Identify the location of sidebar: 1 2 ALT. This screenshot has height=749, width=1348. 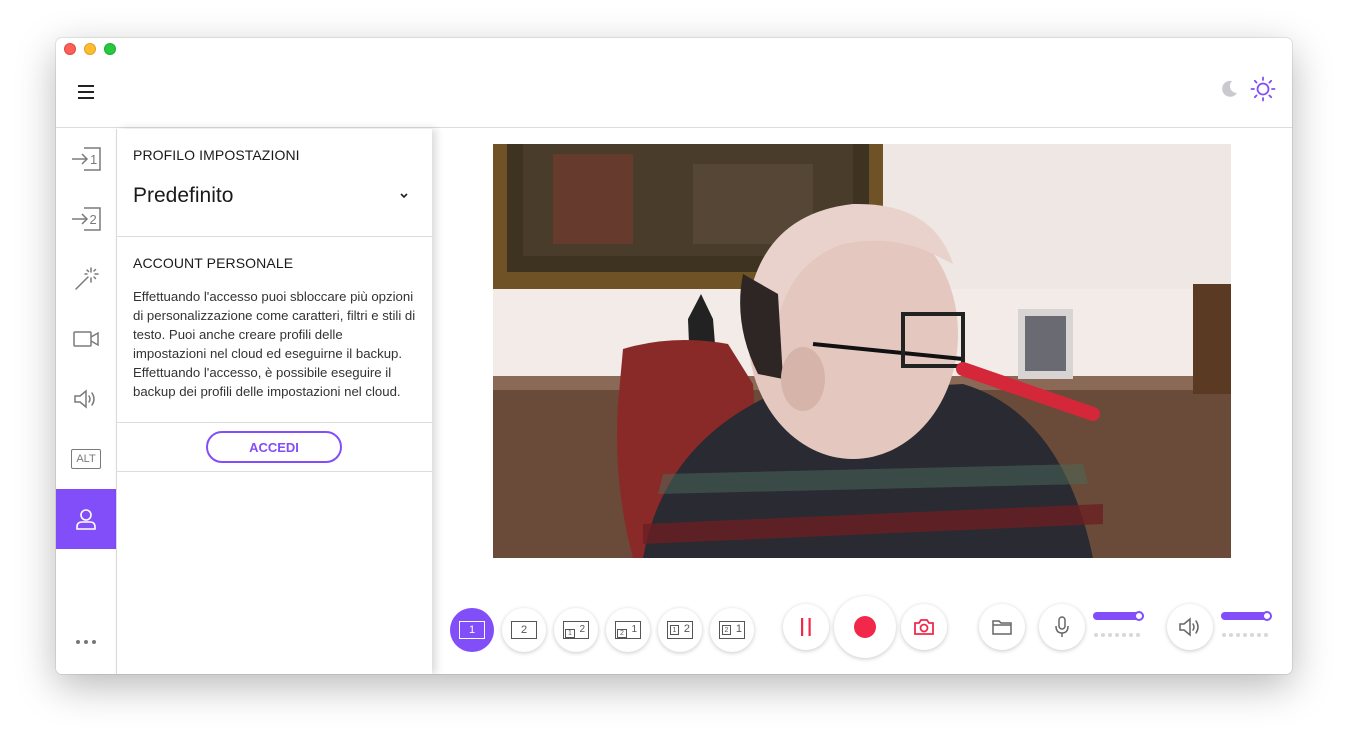
(86, 401).